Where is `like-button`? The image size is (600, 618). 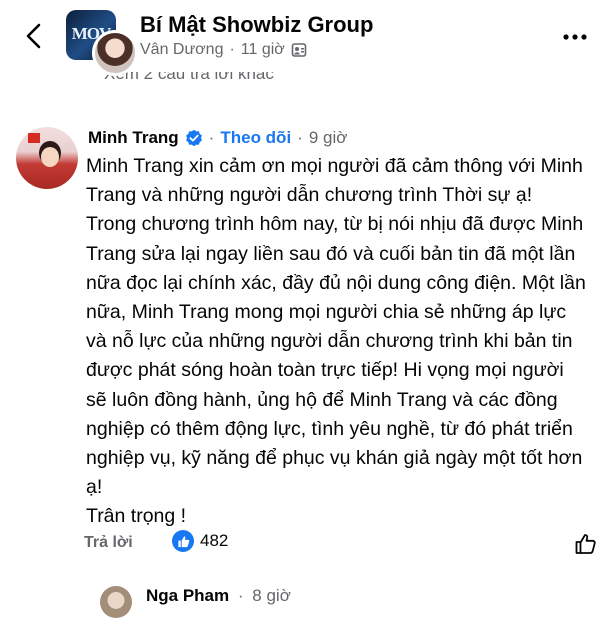
like-button is located at coordinates (586, 544).